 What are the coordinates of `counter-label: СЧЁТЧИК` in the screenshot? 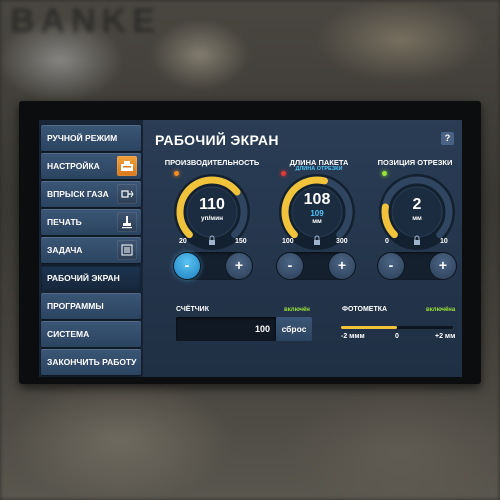 It's located at (192, 309).